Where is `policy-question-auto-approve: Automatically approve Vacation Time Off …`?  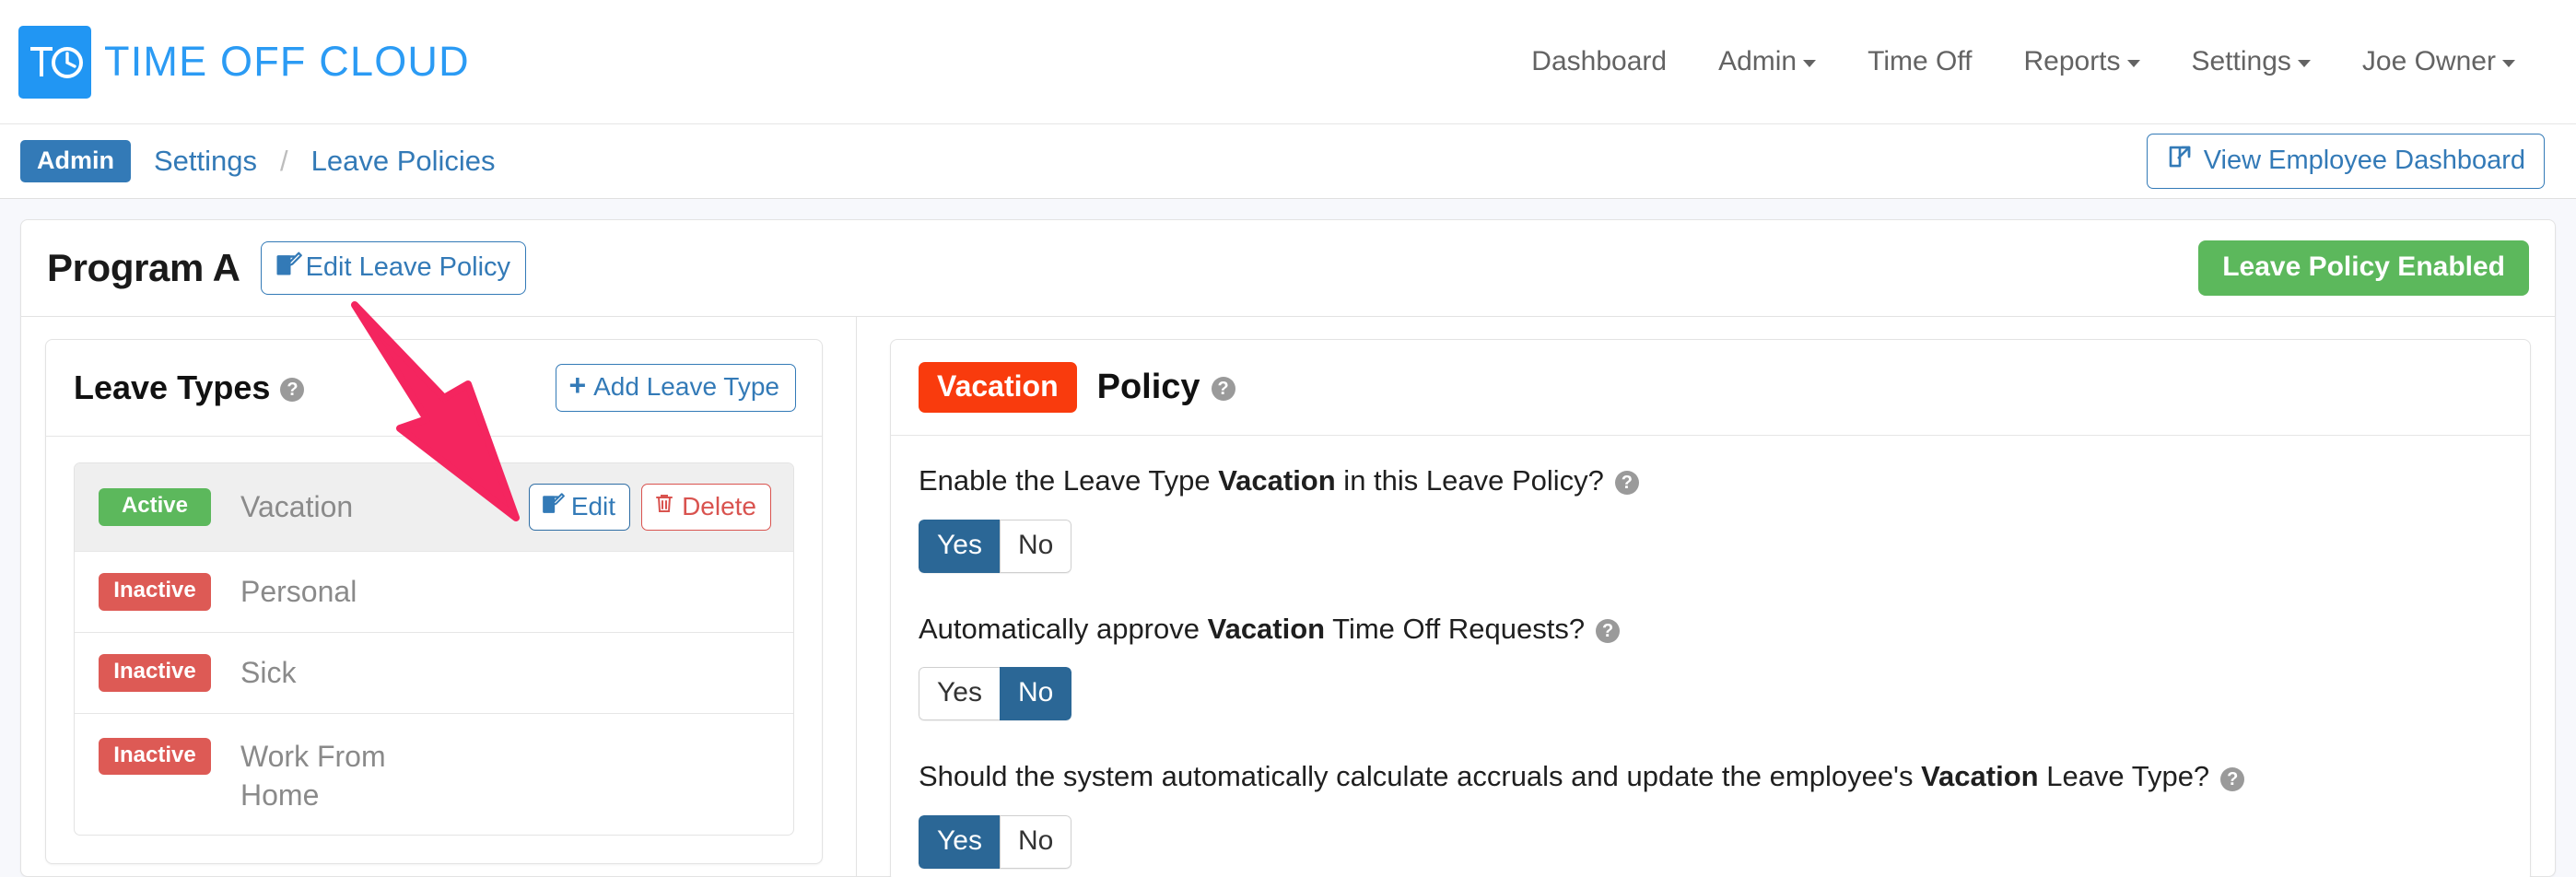
policy-question-auto-approve: Automatically approve Vacation Time Off … is located at coordinates (1710, 630).